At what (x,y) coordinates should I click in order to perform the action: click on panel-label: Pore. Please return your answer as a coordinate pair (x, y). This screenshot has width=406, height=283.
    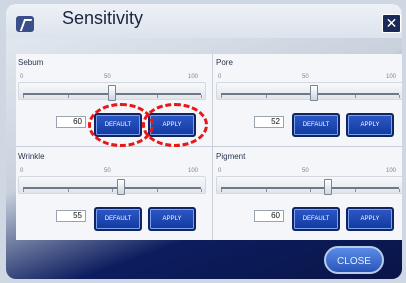
    Looking at the image, I should click on (224, 62).